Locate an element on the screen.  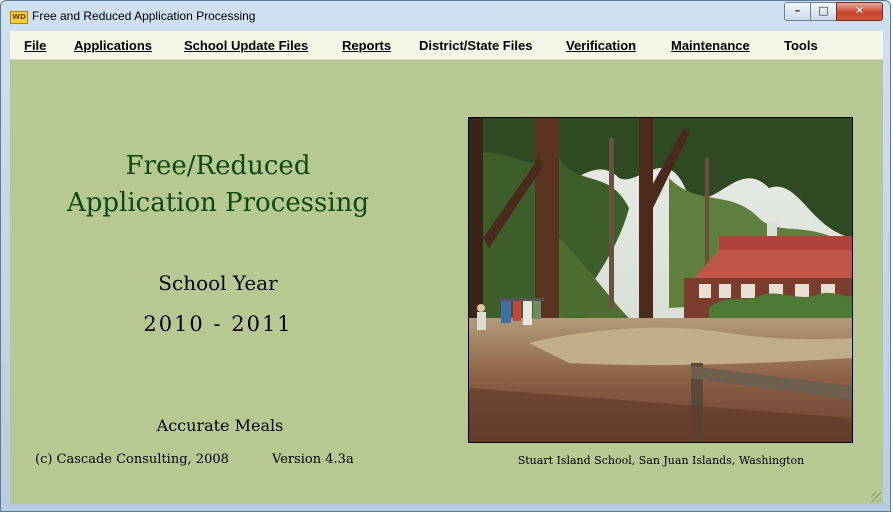
resize-grip is located at coordinates (876, 497).